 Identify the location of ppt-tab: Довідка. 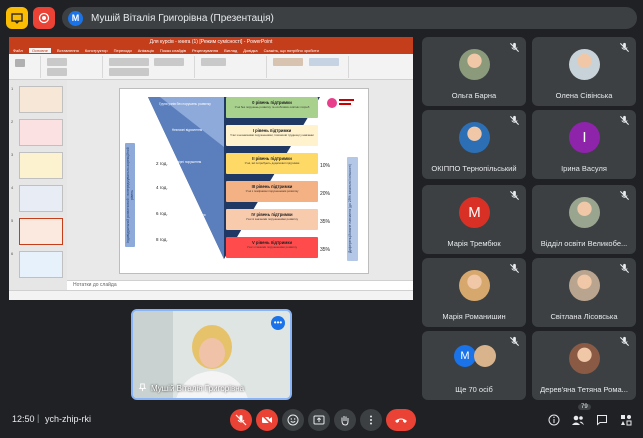
(250, 50).